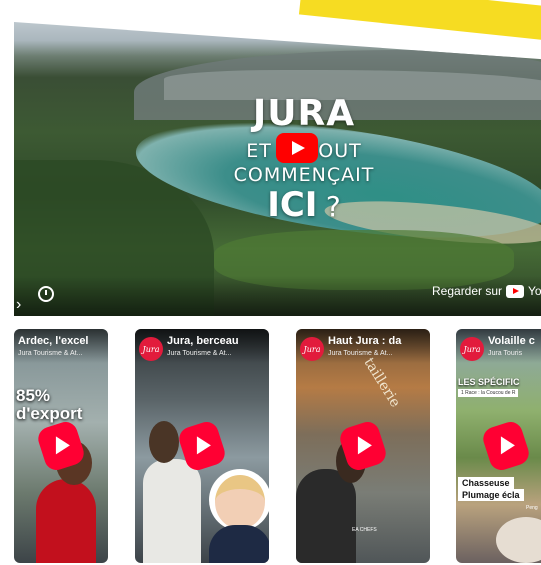 The image size is (541, 565). What do you see at coordinates (164, 442) in the screenshot?
I see `person-hair` at bounding box center [164, 442].